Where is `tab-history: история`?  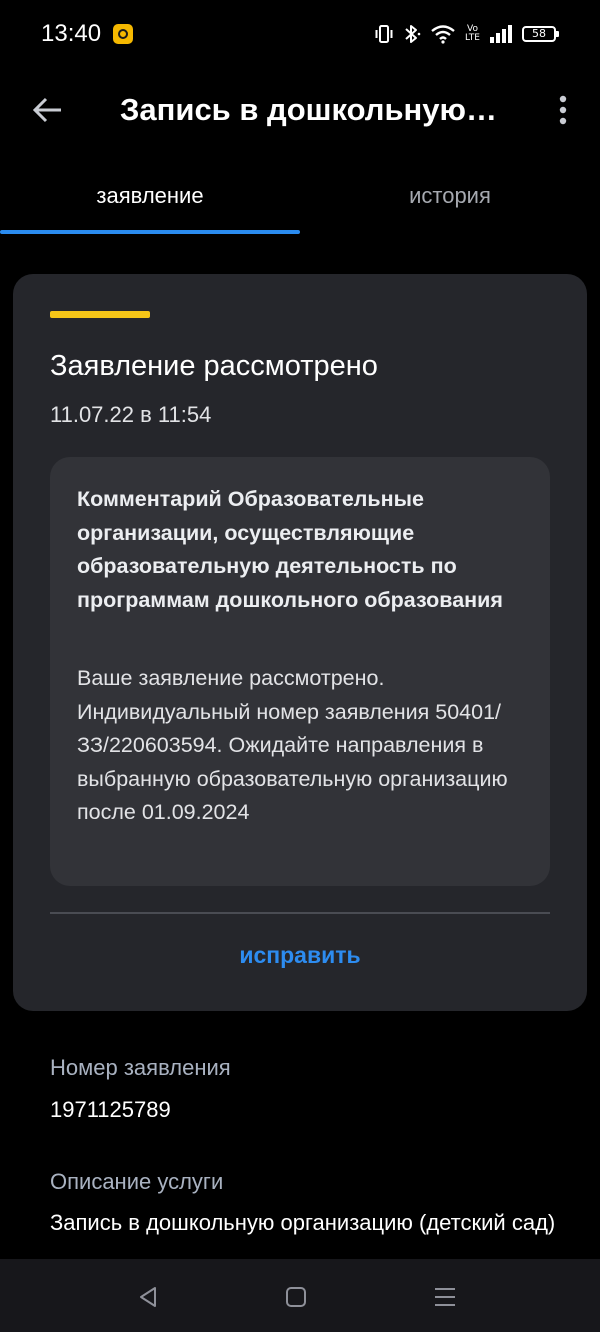
tab-history: история is located at coordinates (450, 196).